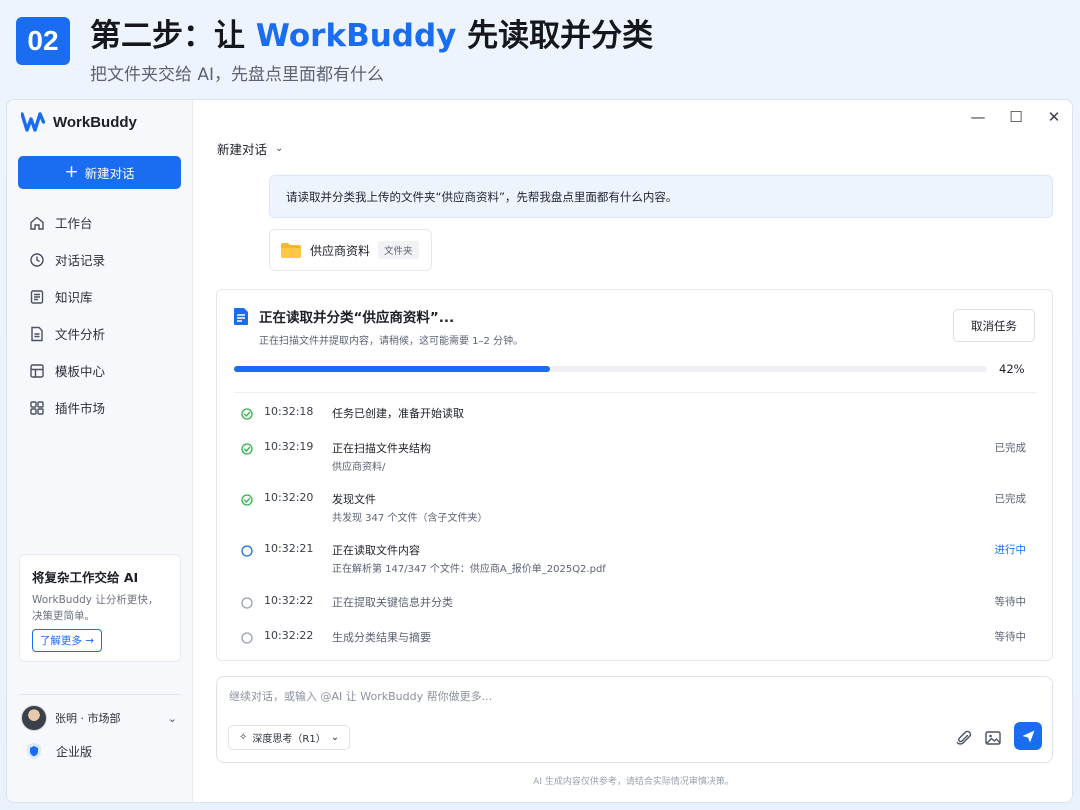 Image resolution: width=1080 pixels, height=810 pixels. What do you see at coordinates (37, 333) in the screenshot?
I see `file-icon` at bounding box center [37, 333].